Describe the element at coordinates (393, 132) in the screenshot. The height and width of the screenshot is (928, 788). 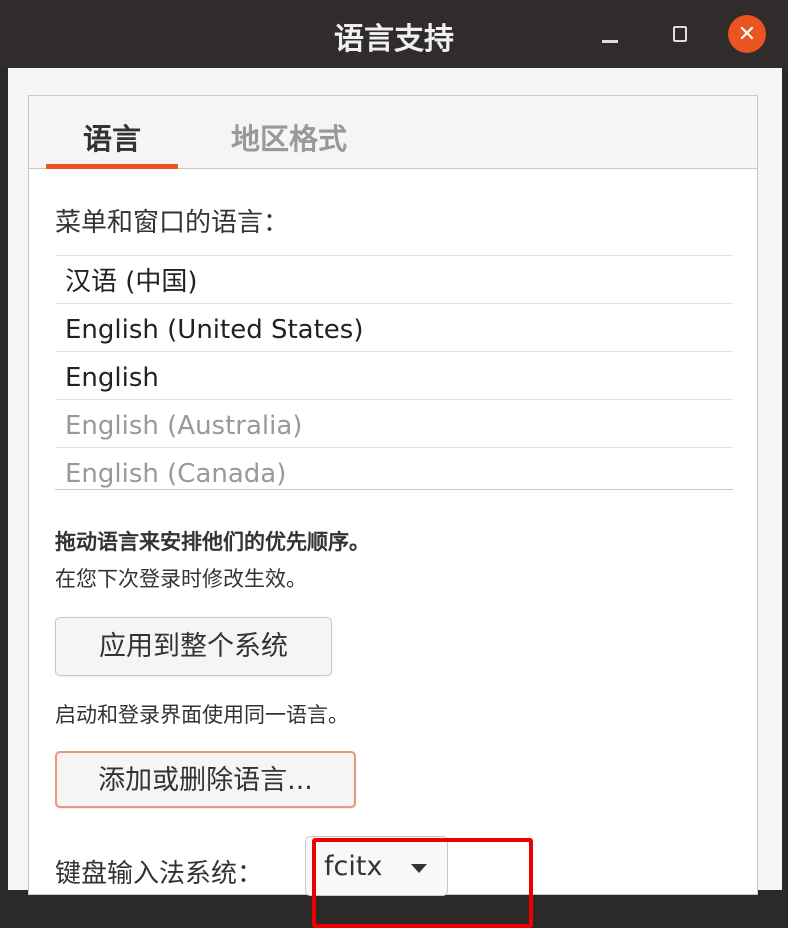
I see `tab-bar: 语言 地区格式` at that location.